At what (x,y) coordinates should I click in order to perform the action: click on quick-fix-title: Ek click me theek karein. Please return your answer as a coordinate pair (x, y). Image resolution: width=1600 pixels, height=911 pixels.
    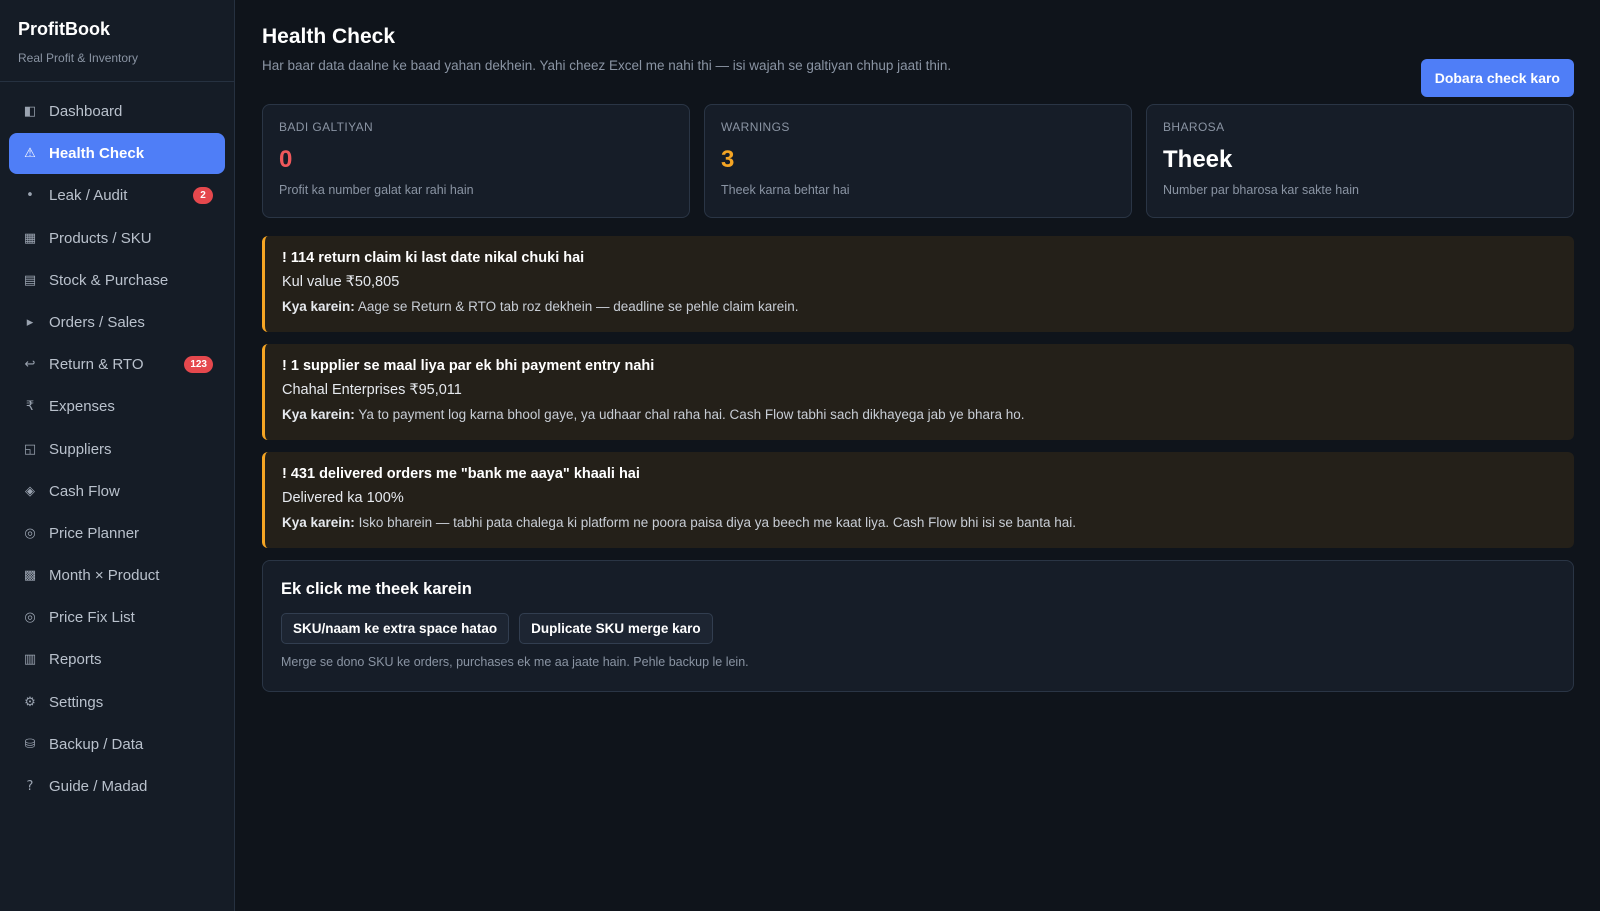
    Looking at the image, I should click on (376, 589).